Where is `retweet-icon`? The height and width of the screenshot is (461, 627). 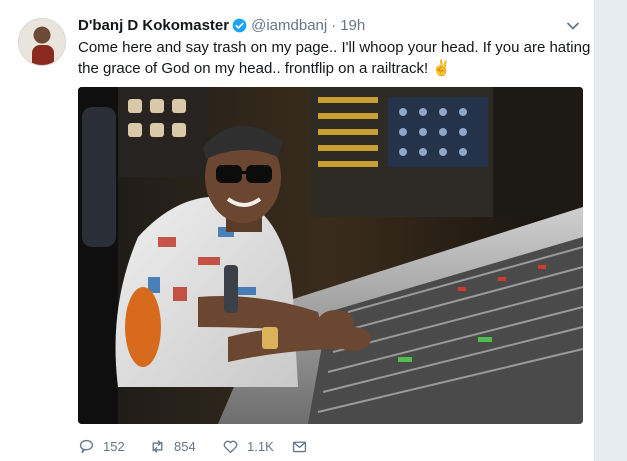
retweet-icon is located at coordinates (157, 446).